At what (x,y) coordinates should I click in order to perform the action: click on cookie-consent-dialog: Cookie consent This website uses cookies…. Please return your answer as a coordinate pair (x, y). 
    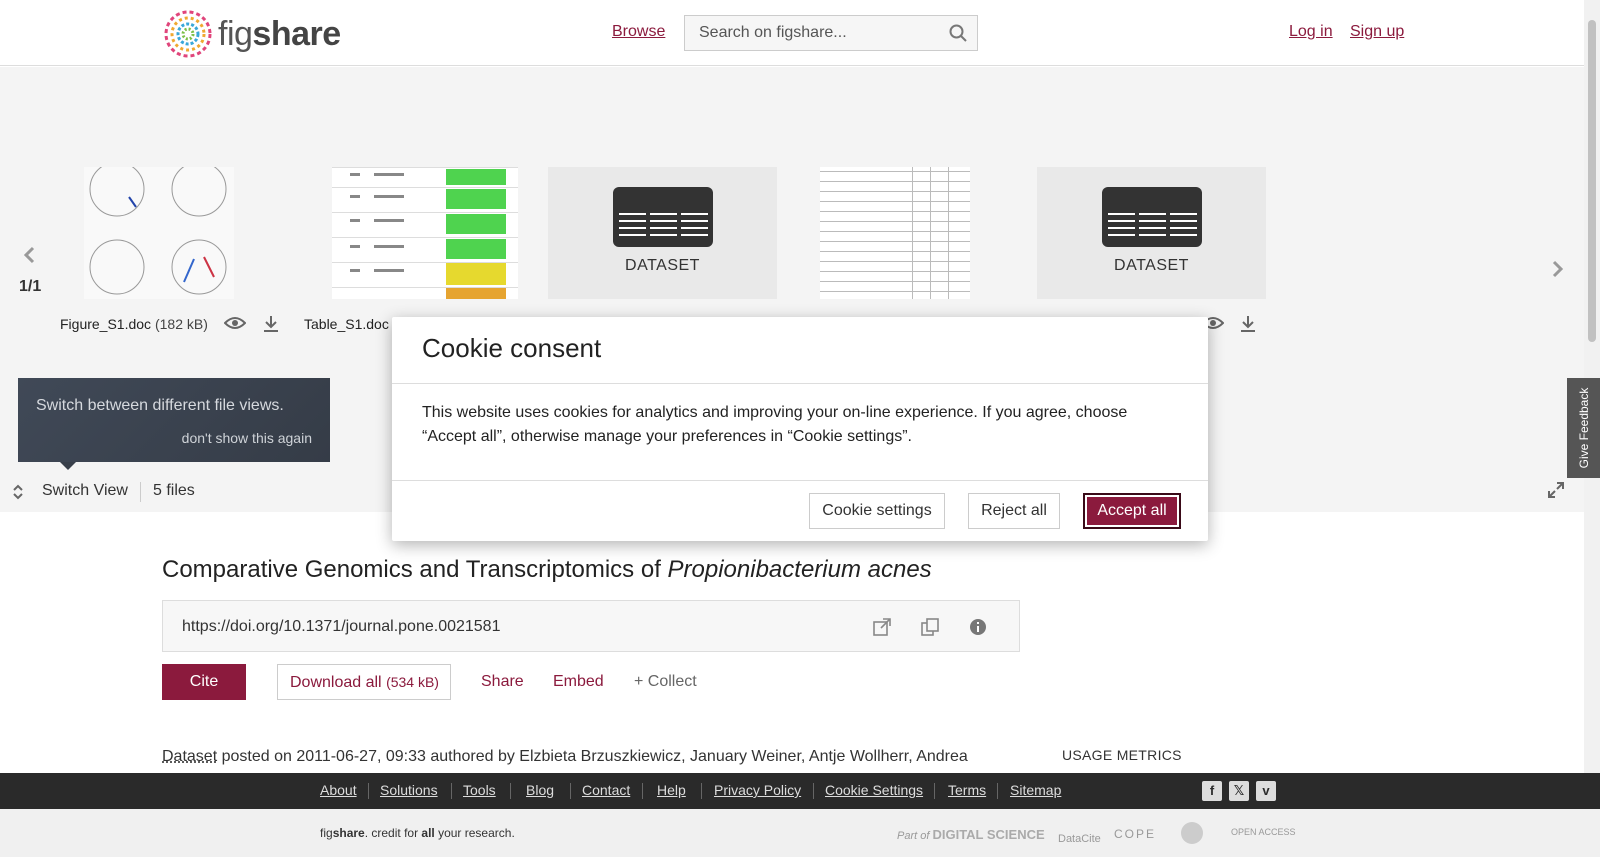
    Looking at the image, I should click on (800, 429).